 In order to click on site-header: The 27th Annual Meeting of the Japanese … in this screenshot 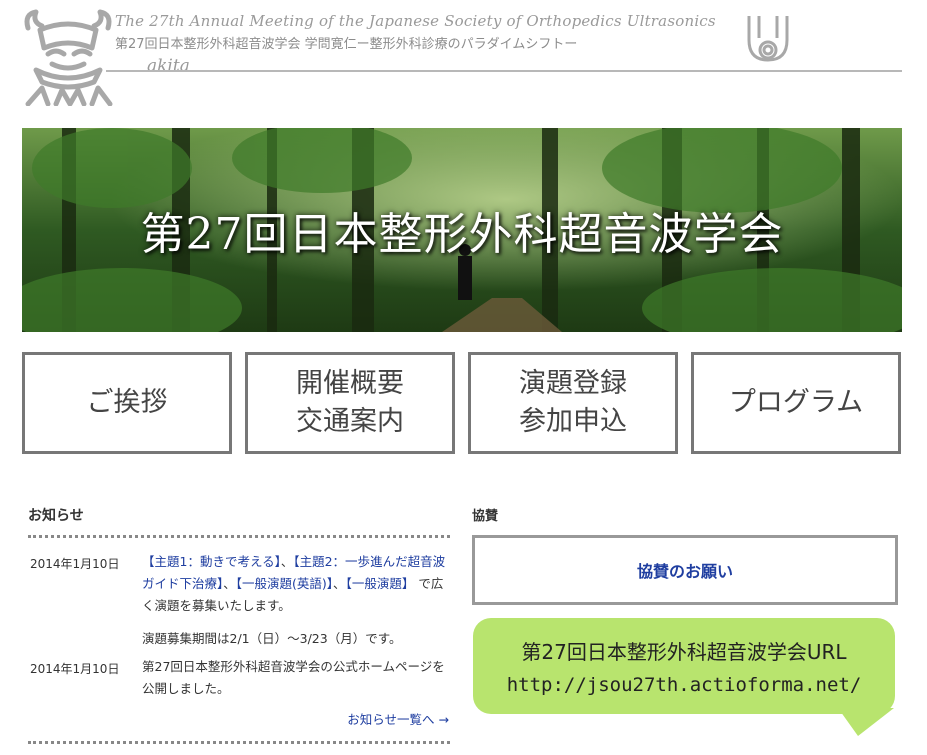, I will do `click(463, 55)`.